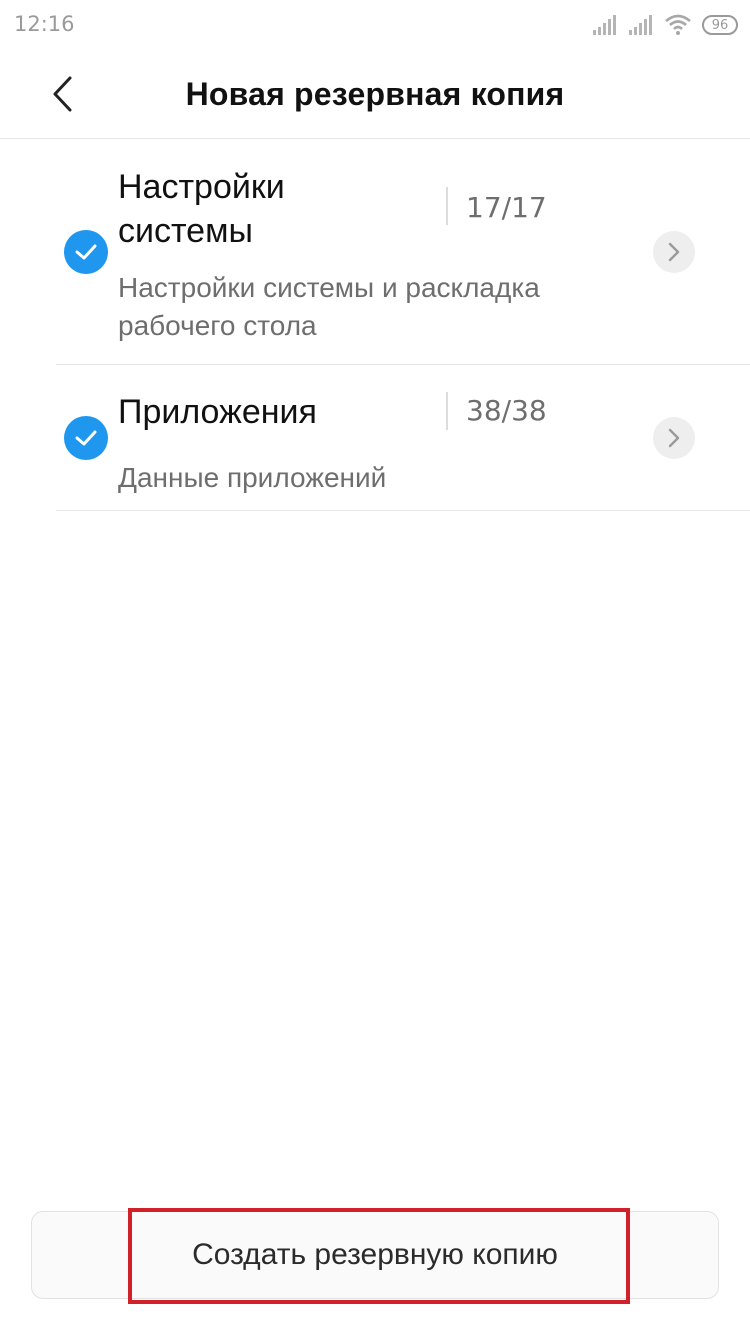 This screenshot has width=750, height=1333. I want to click on battery-icon: 96, so click(720, 25).